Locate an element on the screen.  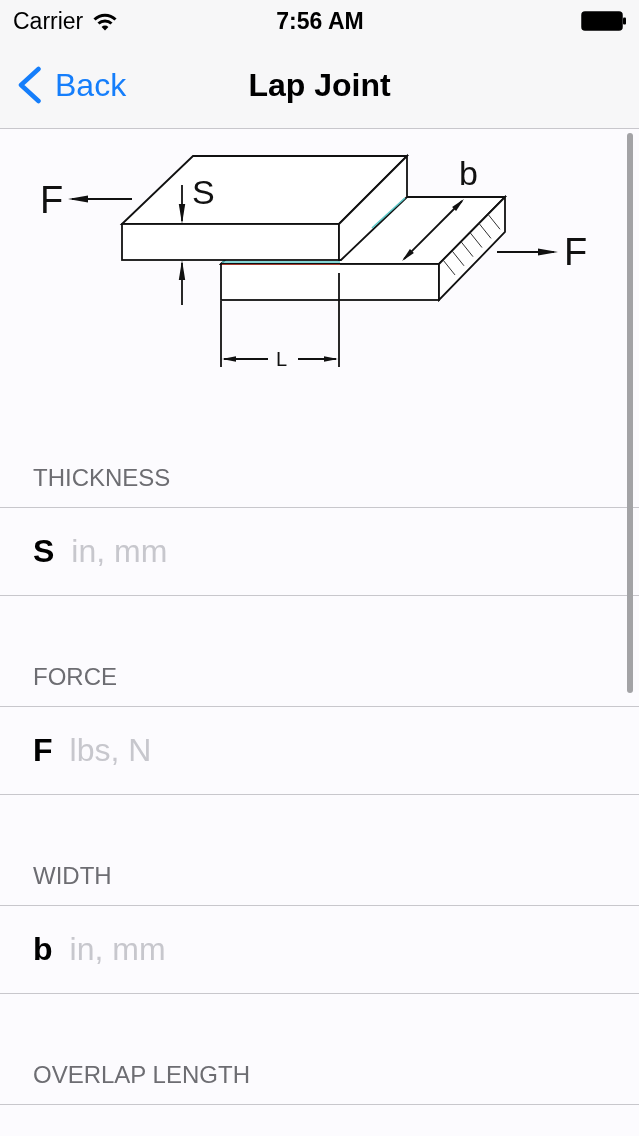
section-header: WIDTH is located at coordinates (72, 876).